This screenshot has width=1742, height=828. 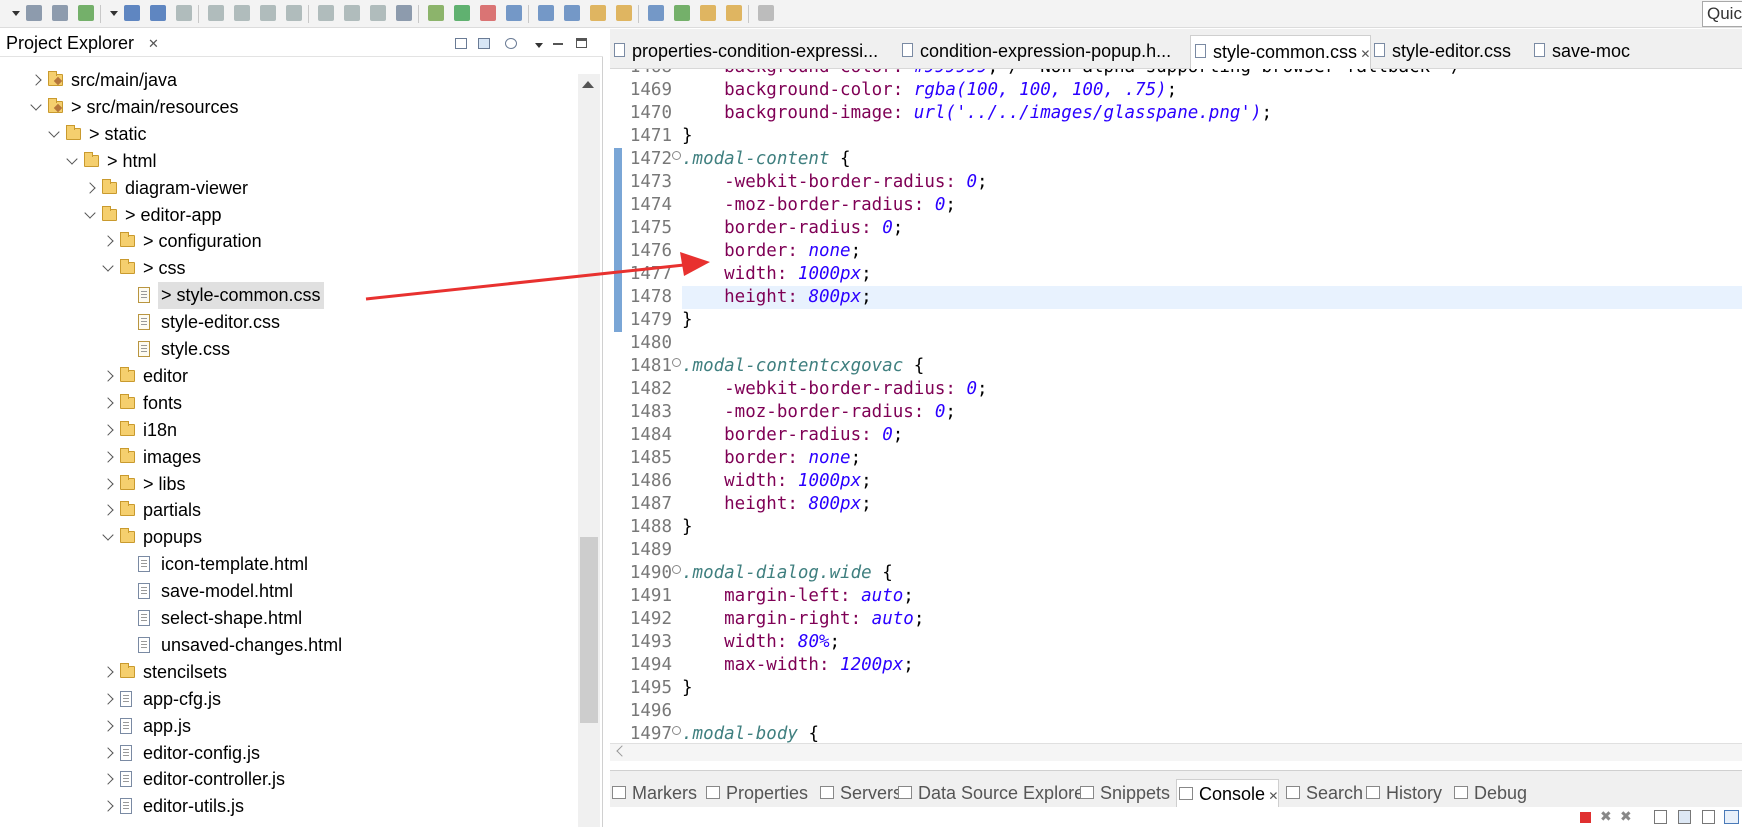 What do you see at coordinates (378, 13) in the screenshot?
I see `skip-breakpoints-icon` at bounding box center [378, 13].